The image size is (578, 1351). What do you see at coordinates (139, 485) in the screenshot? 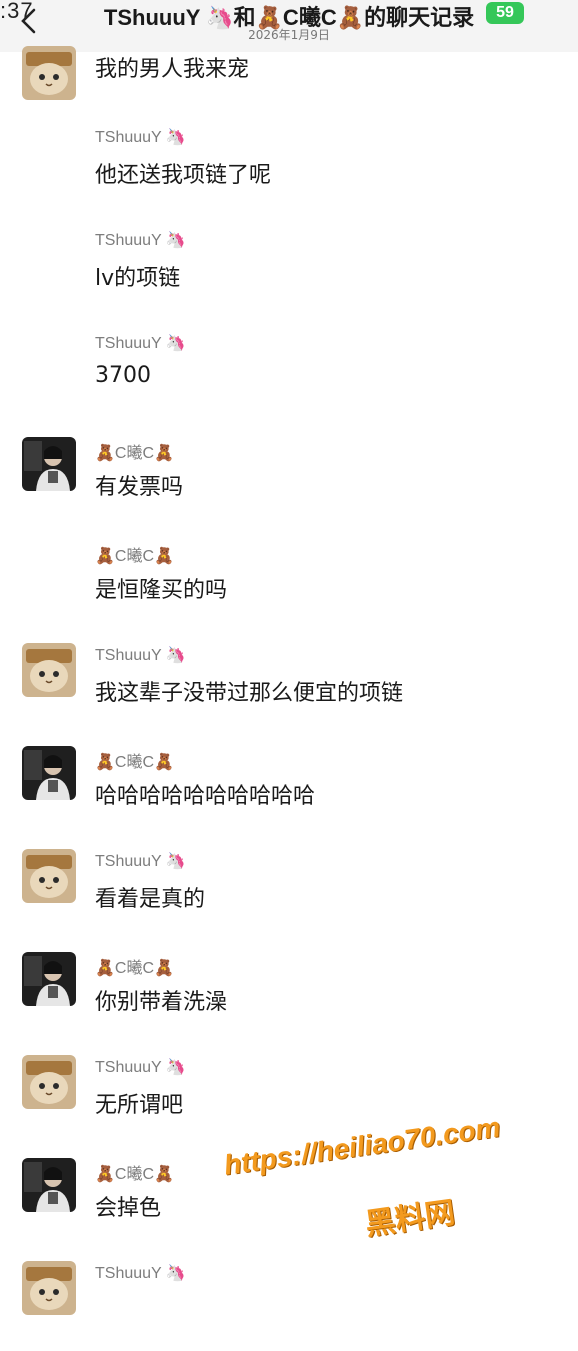
I see `message-text: 有发票吗` at bounding box center [139, 485].